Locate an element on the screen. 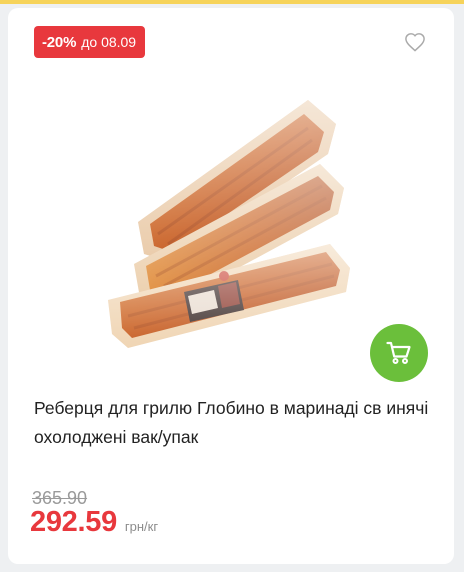  heart-icon is located at coordinates (415, 42).